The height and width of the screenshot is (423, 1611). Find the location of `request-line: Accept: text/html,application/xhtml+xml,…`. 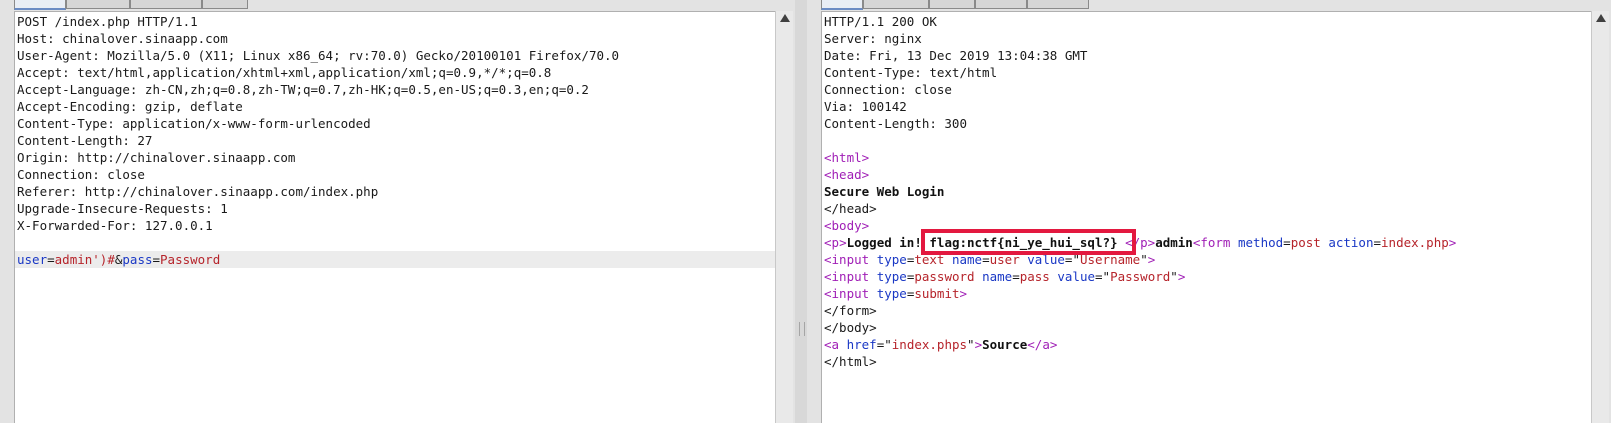

request-line: Accept: text/html,application/xhtml+xml,… is located at coordinates (284, 72).